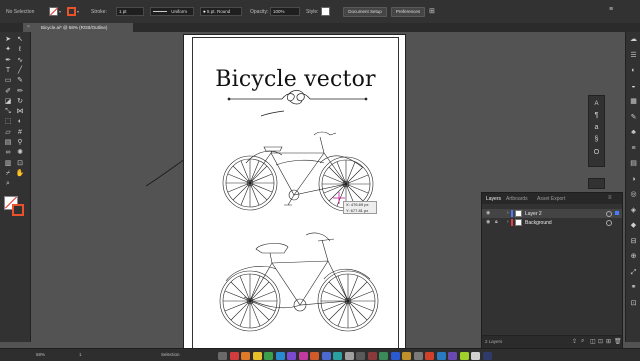 This screenshot has width=640, height=361. I want to click on cursor-coordinates-tooltip: X: 476.69 px Y: 677.81 px, so click(360, 207).